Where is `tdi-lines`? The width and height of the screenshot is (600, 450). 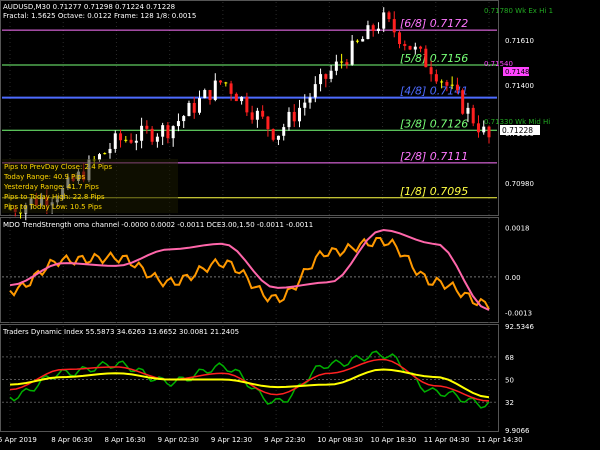 tdi-lines is located at coordinates (249, 379).